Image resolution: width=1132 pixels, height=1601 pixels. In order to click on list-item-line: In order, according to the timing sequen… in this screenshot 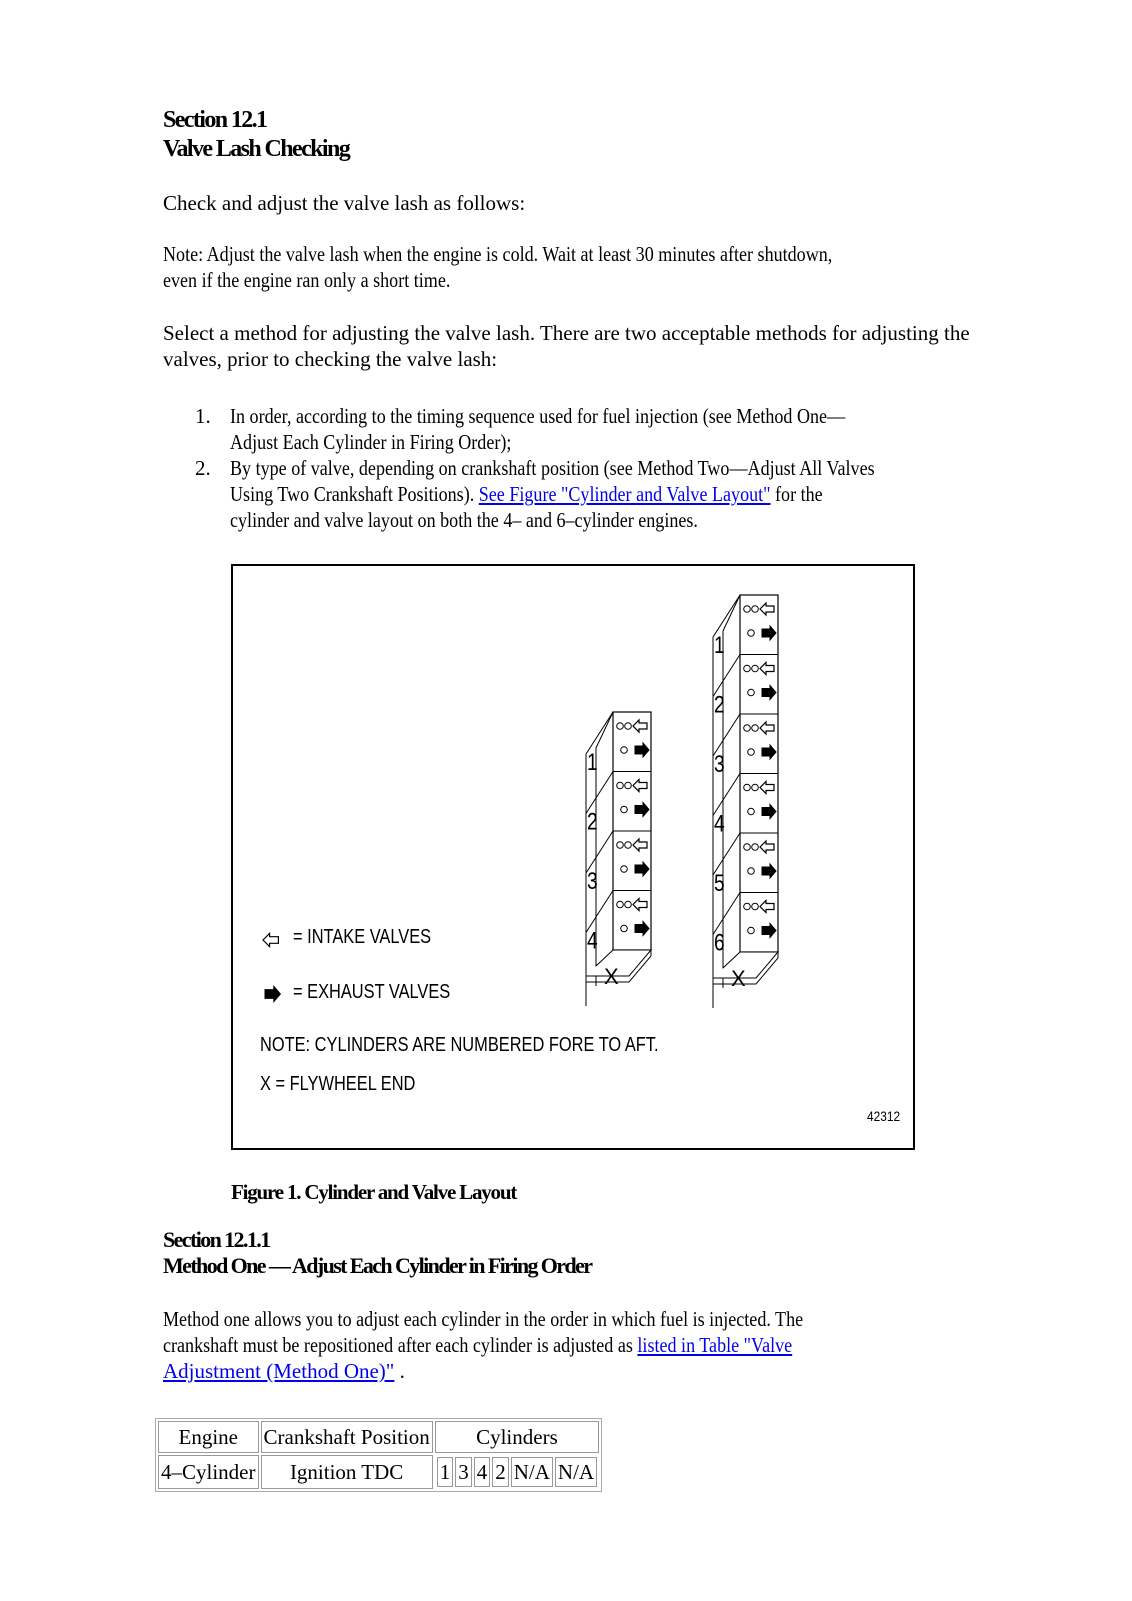, I will do `click(538, 416)`.